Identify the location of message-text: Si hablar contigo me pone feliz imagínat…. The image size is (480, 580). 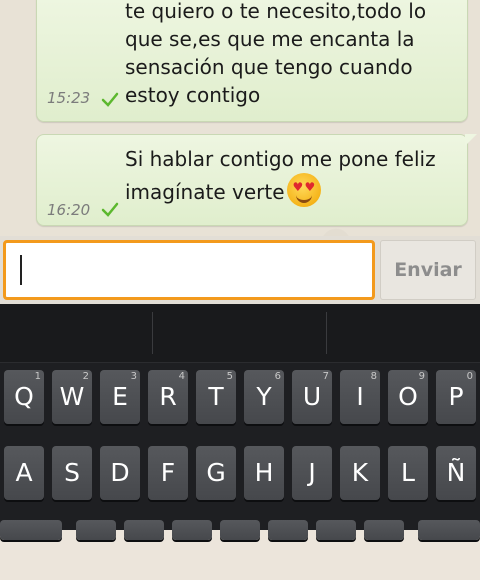
(292, 176).